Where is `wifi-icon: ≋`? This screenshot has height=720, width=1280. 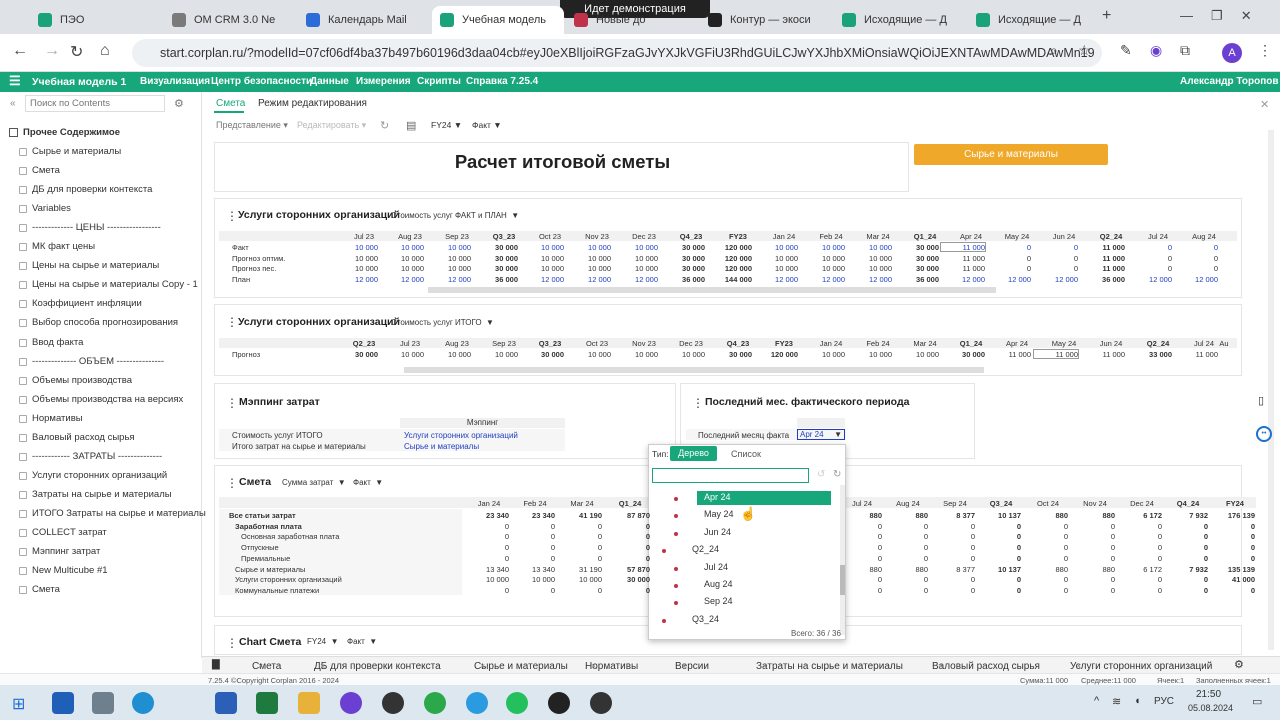
wifi-icon: ≋ is located at coordinates (1116, 701).